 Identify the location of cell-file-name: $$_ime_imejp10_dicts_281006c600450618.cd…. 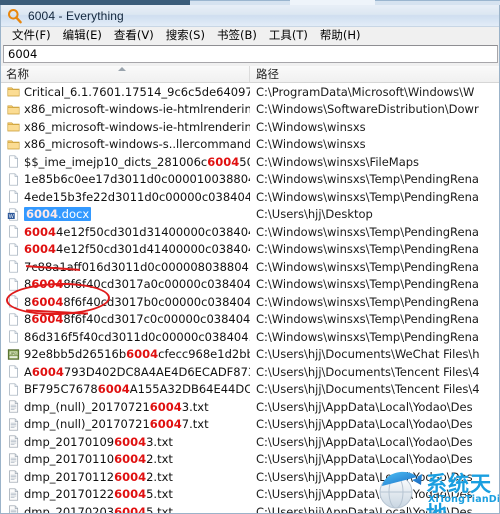
(125, 162).